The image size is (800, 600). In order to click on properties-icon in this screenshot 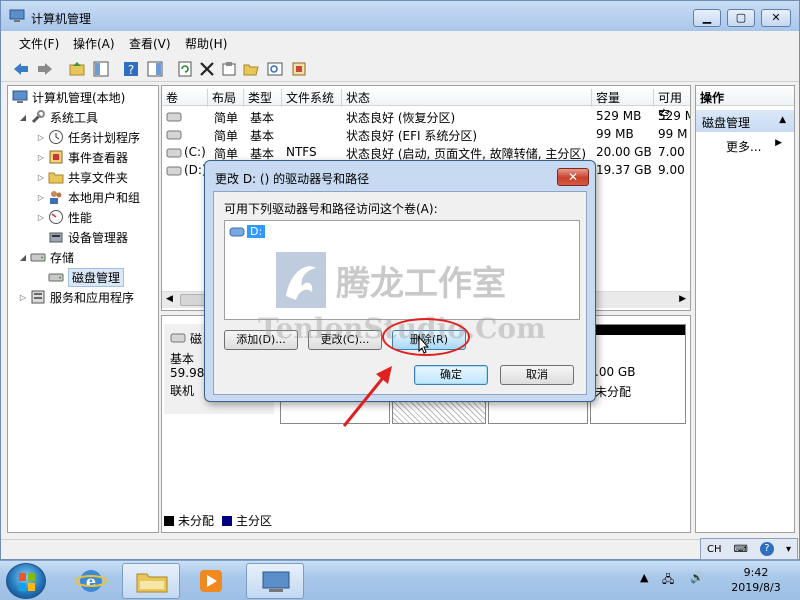, I will do `click(228, 68)`.